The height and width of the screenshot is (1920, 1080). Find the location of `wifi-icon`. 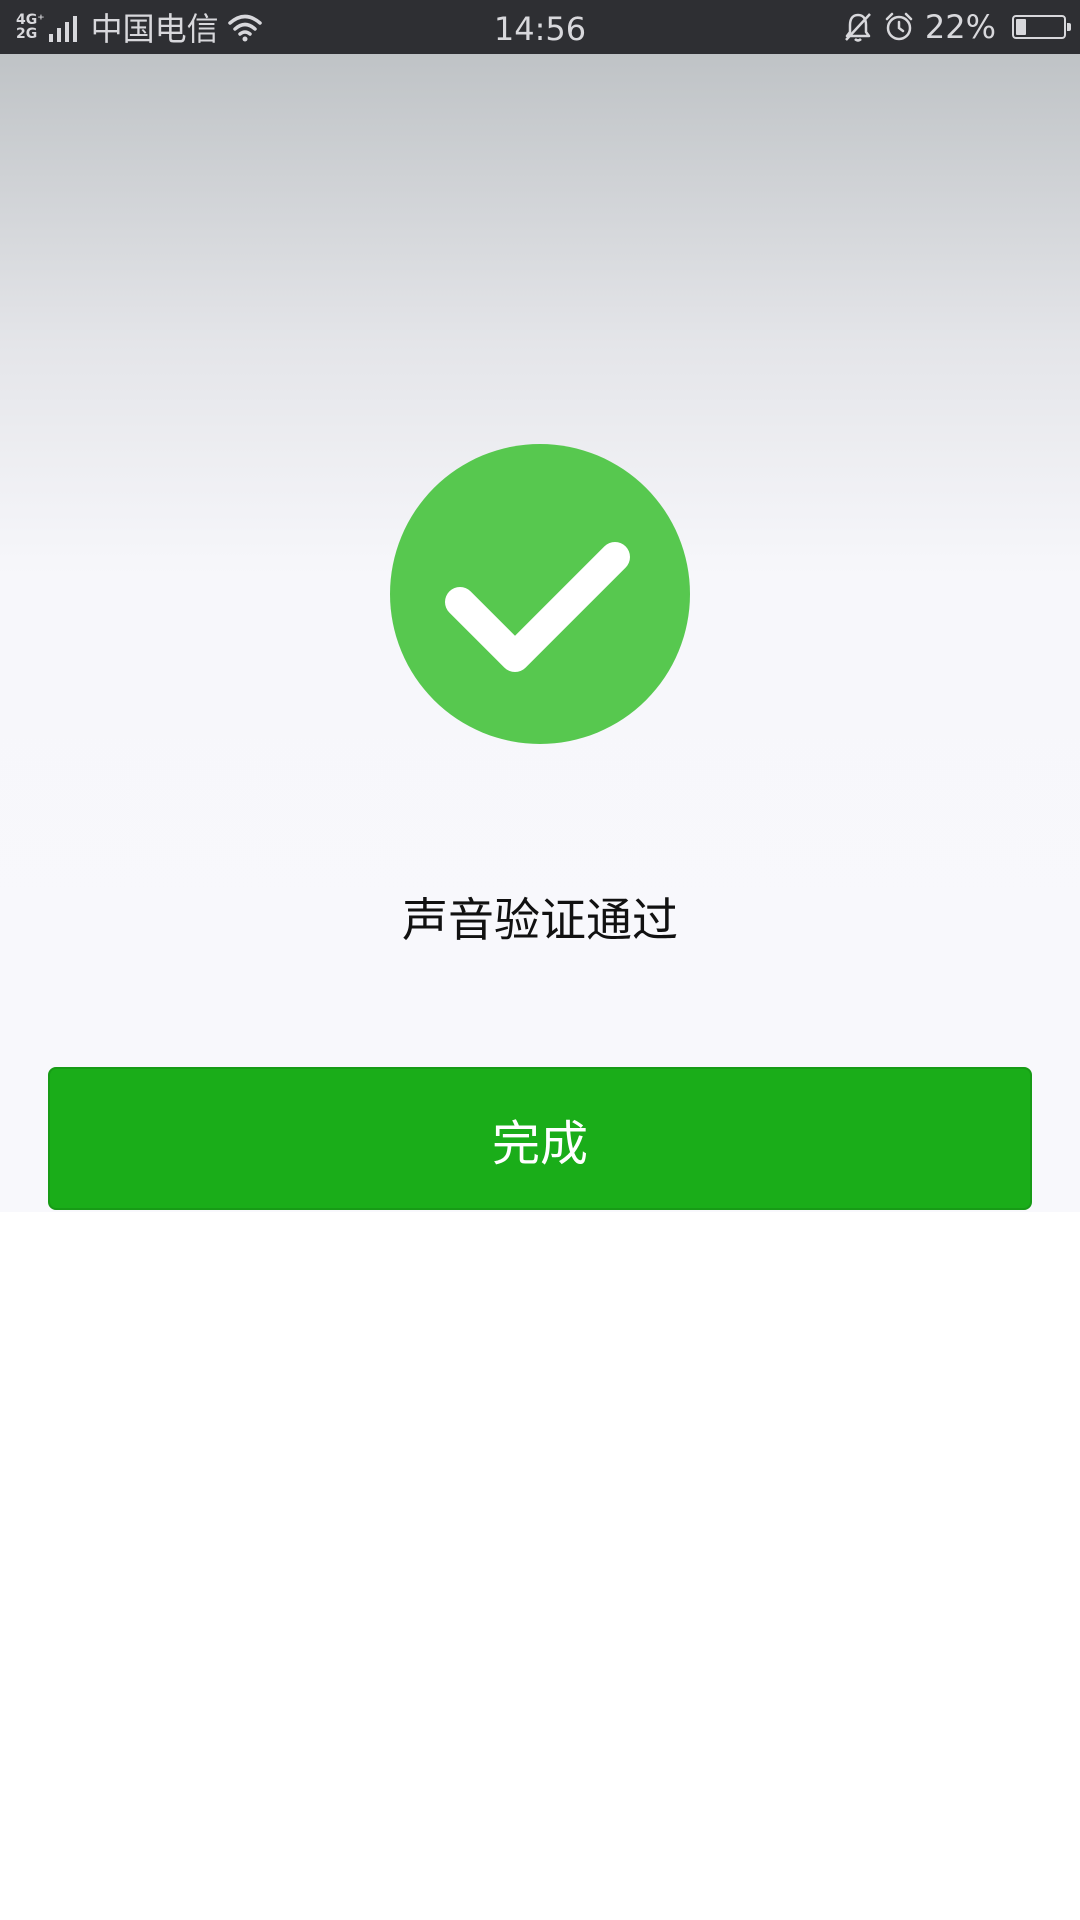

wifi-icon is located at coordinates (245, 27).